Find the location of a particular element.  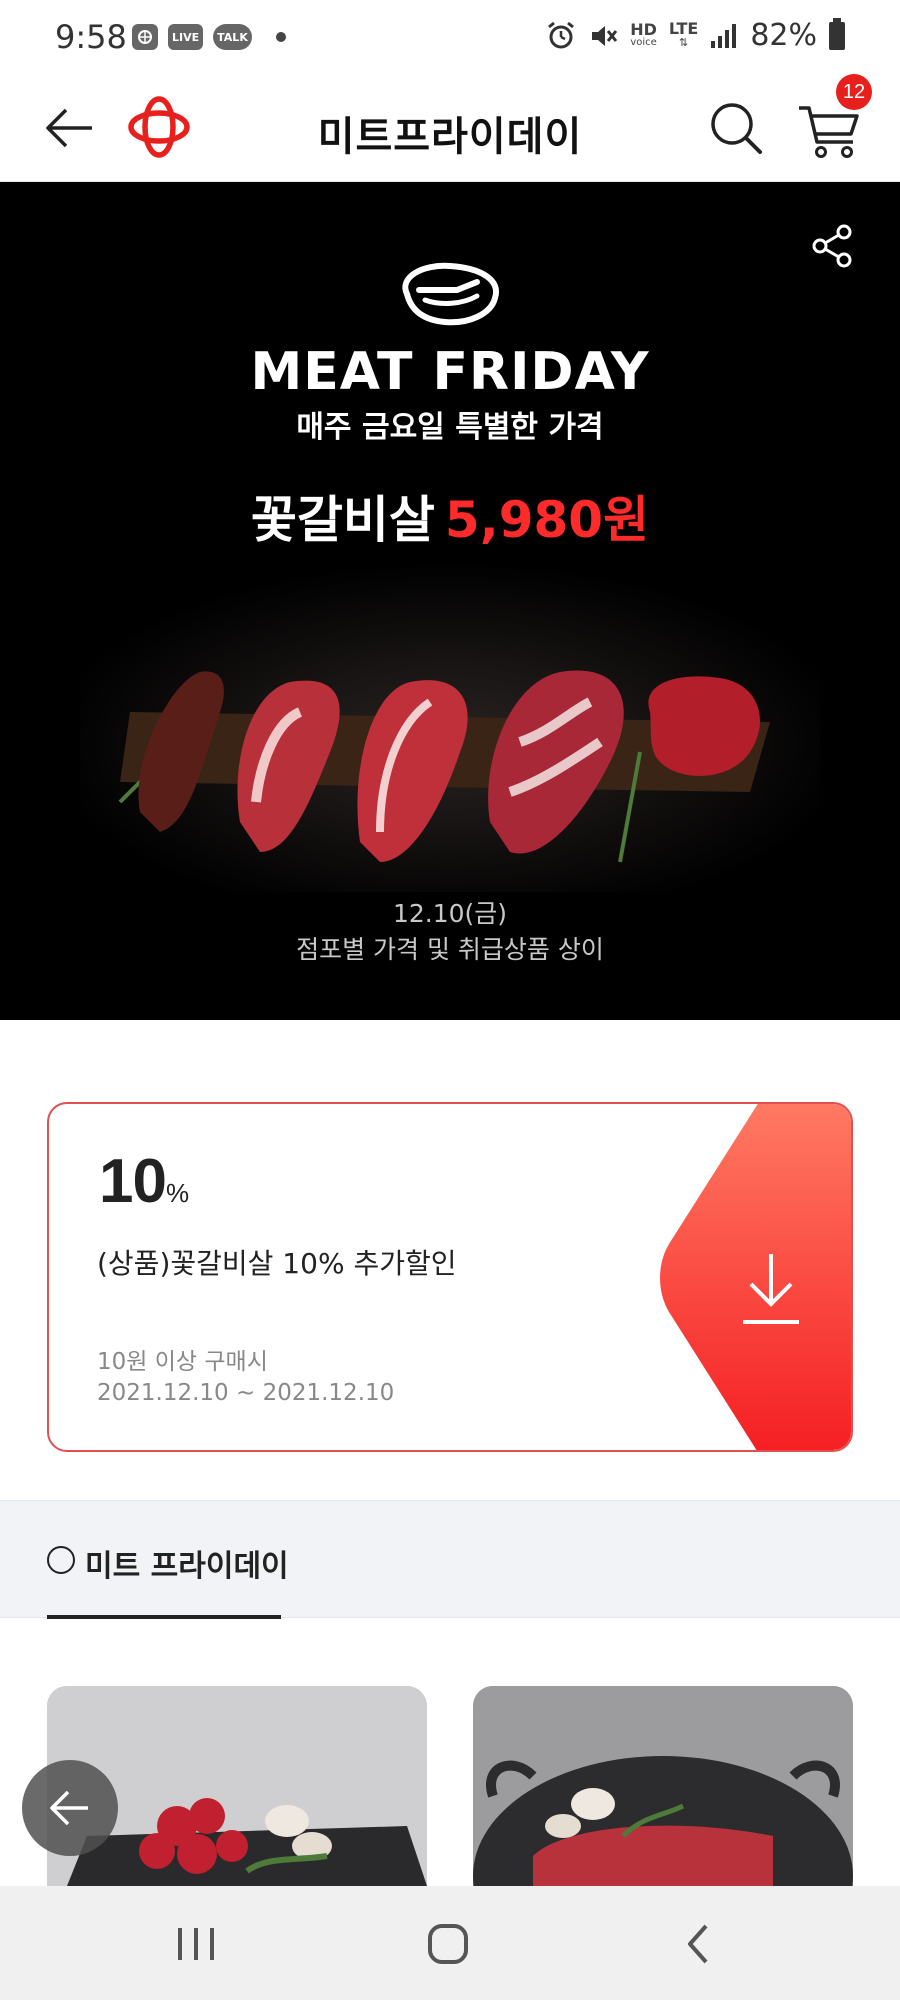

circle-icon is located at coordinates (61, 1560).